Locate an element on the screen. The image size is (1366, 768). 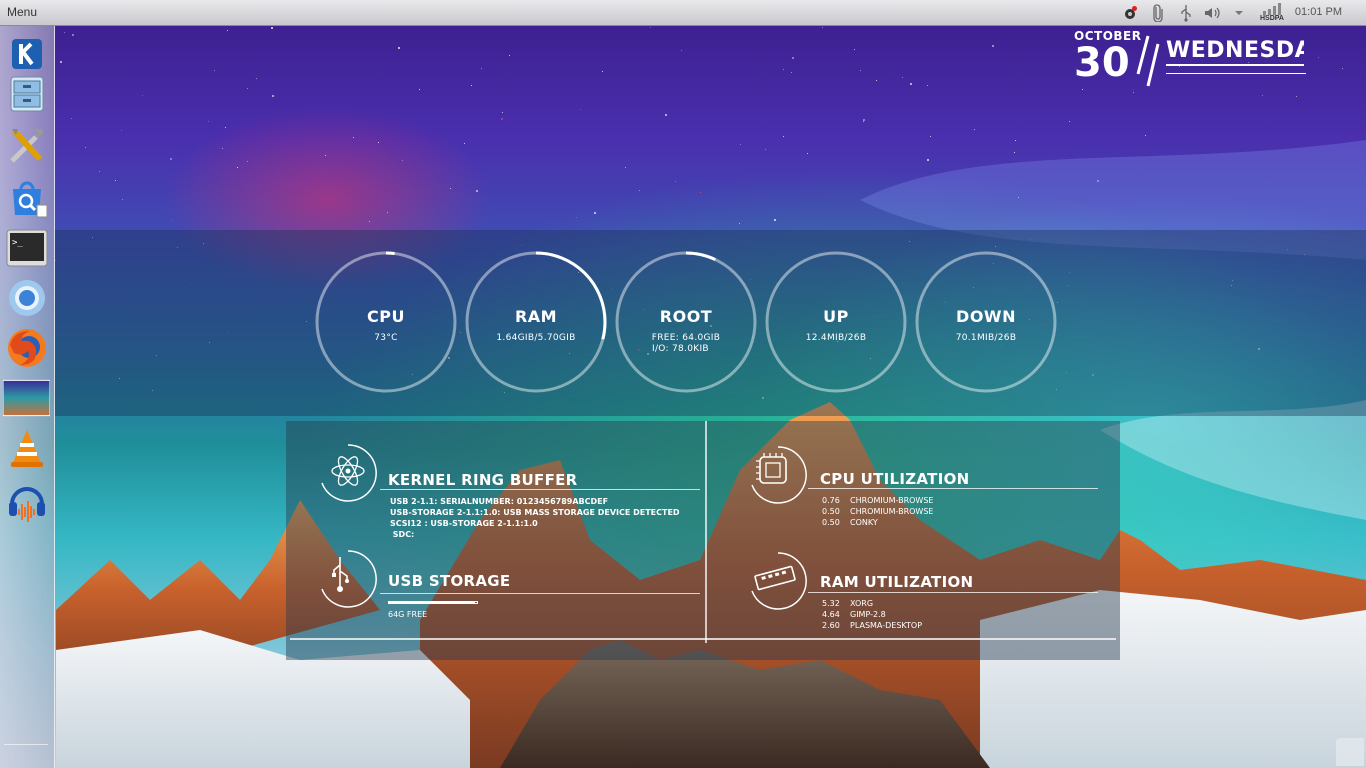
software-center-icon is located at coordinates (26, 197).